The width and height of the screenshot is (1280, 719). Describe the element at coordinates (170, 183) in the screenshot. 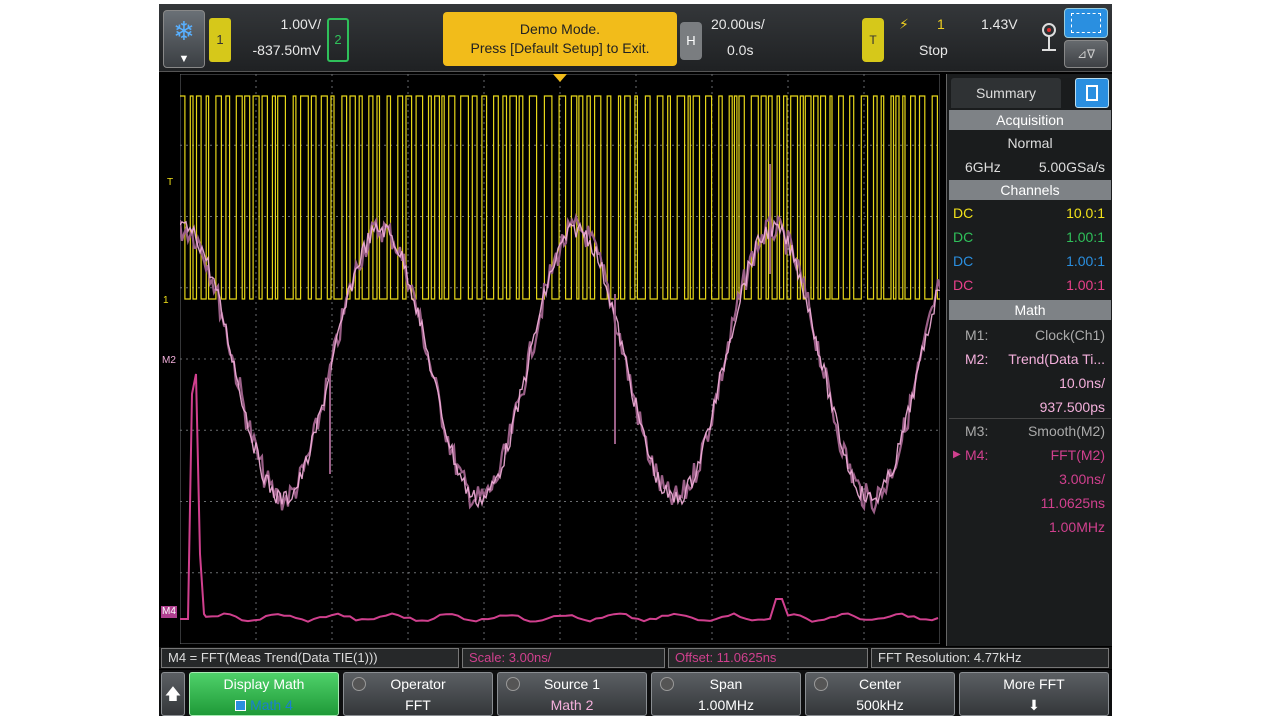

I see `trigger-level-marker: T` at that location.